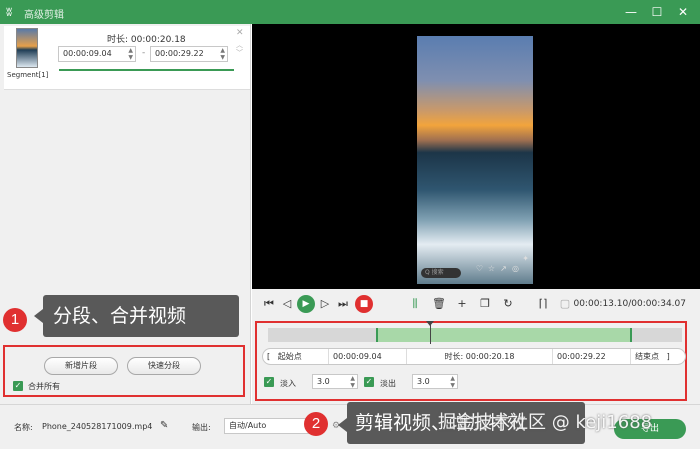 Image resolution: width=700 pixels, height=449 pixels. Describe the element at coordinates (545, 422) in the screenshot. I see `watermark: 掘金技术社区 @ keji1688` at that location.